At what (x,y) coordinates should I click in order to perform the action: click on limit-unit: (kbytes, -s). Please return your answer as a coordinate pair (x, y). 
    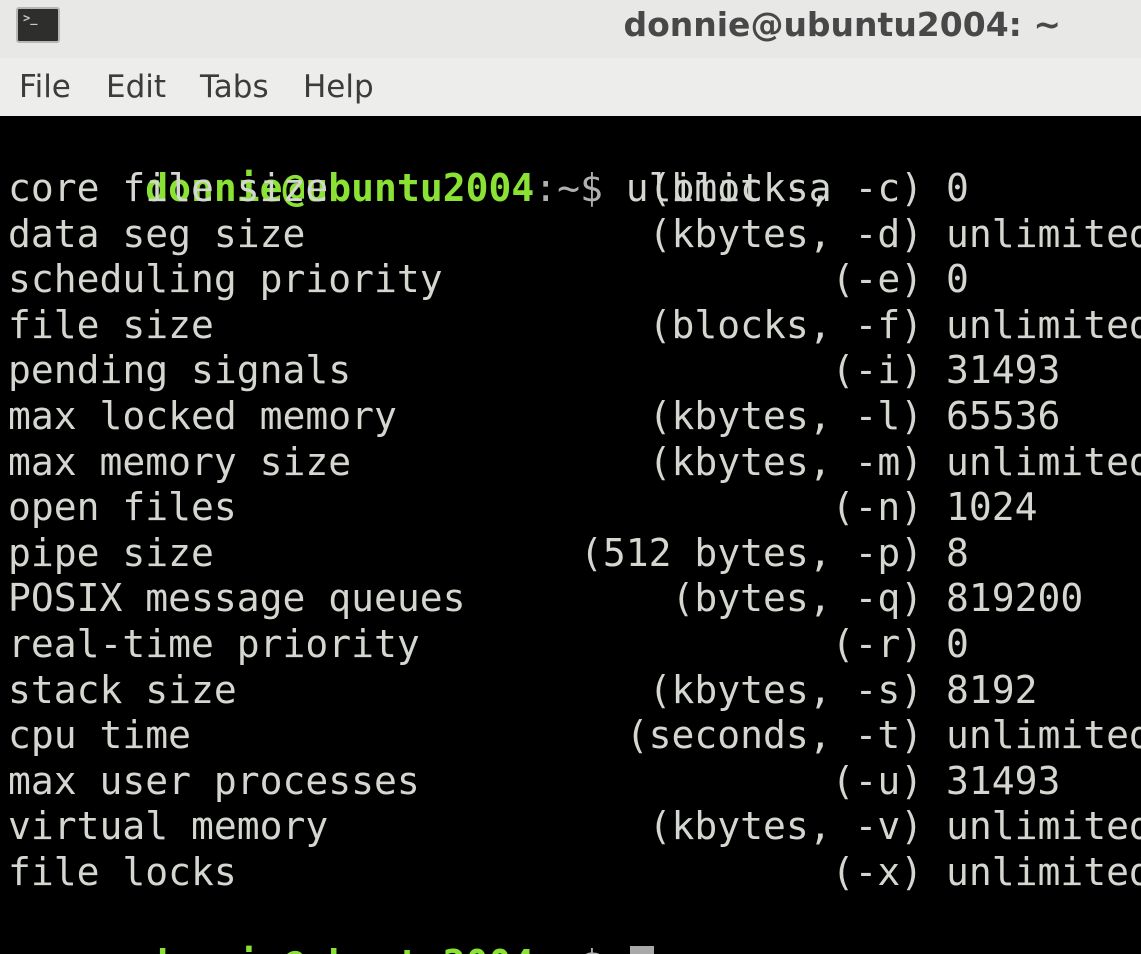
    Looking at the image, I should click on (786, 689).